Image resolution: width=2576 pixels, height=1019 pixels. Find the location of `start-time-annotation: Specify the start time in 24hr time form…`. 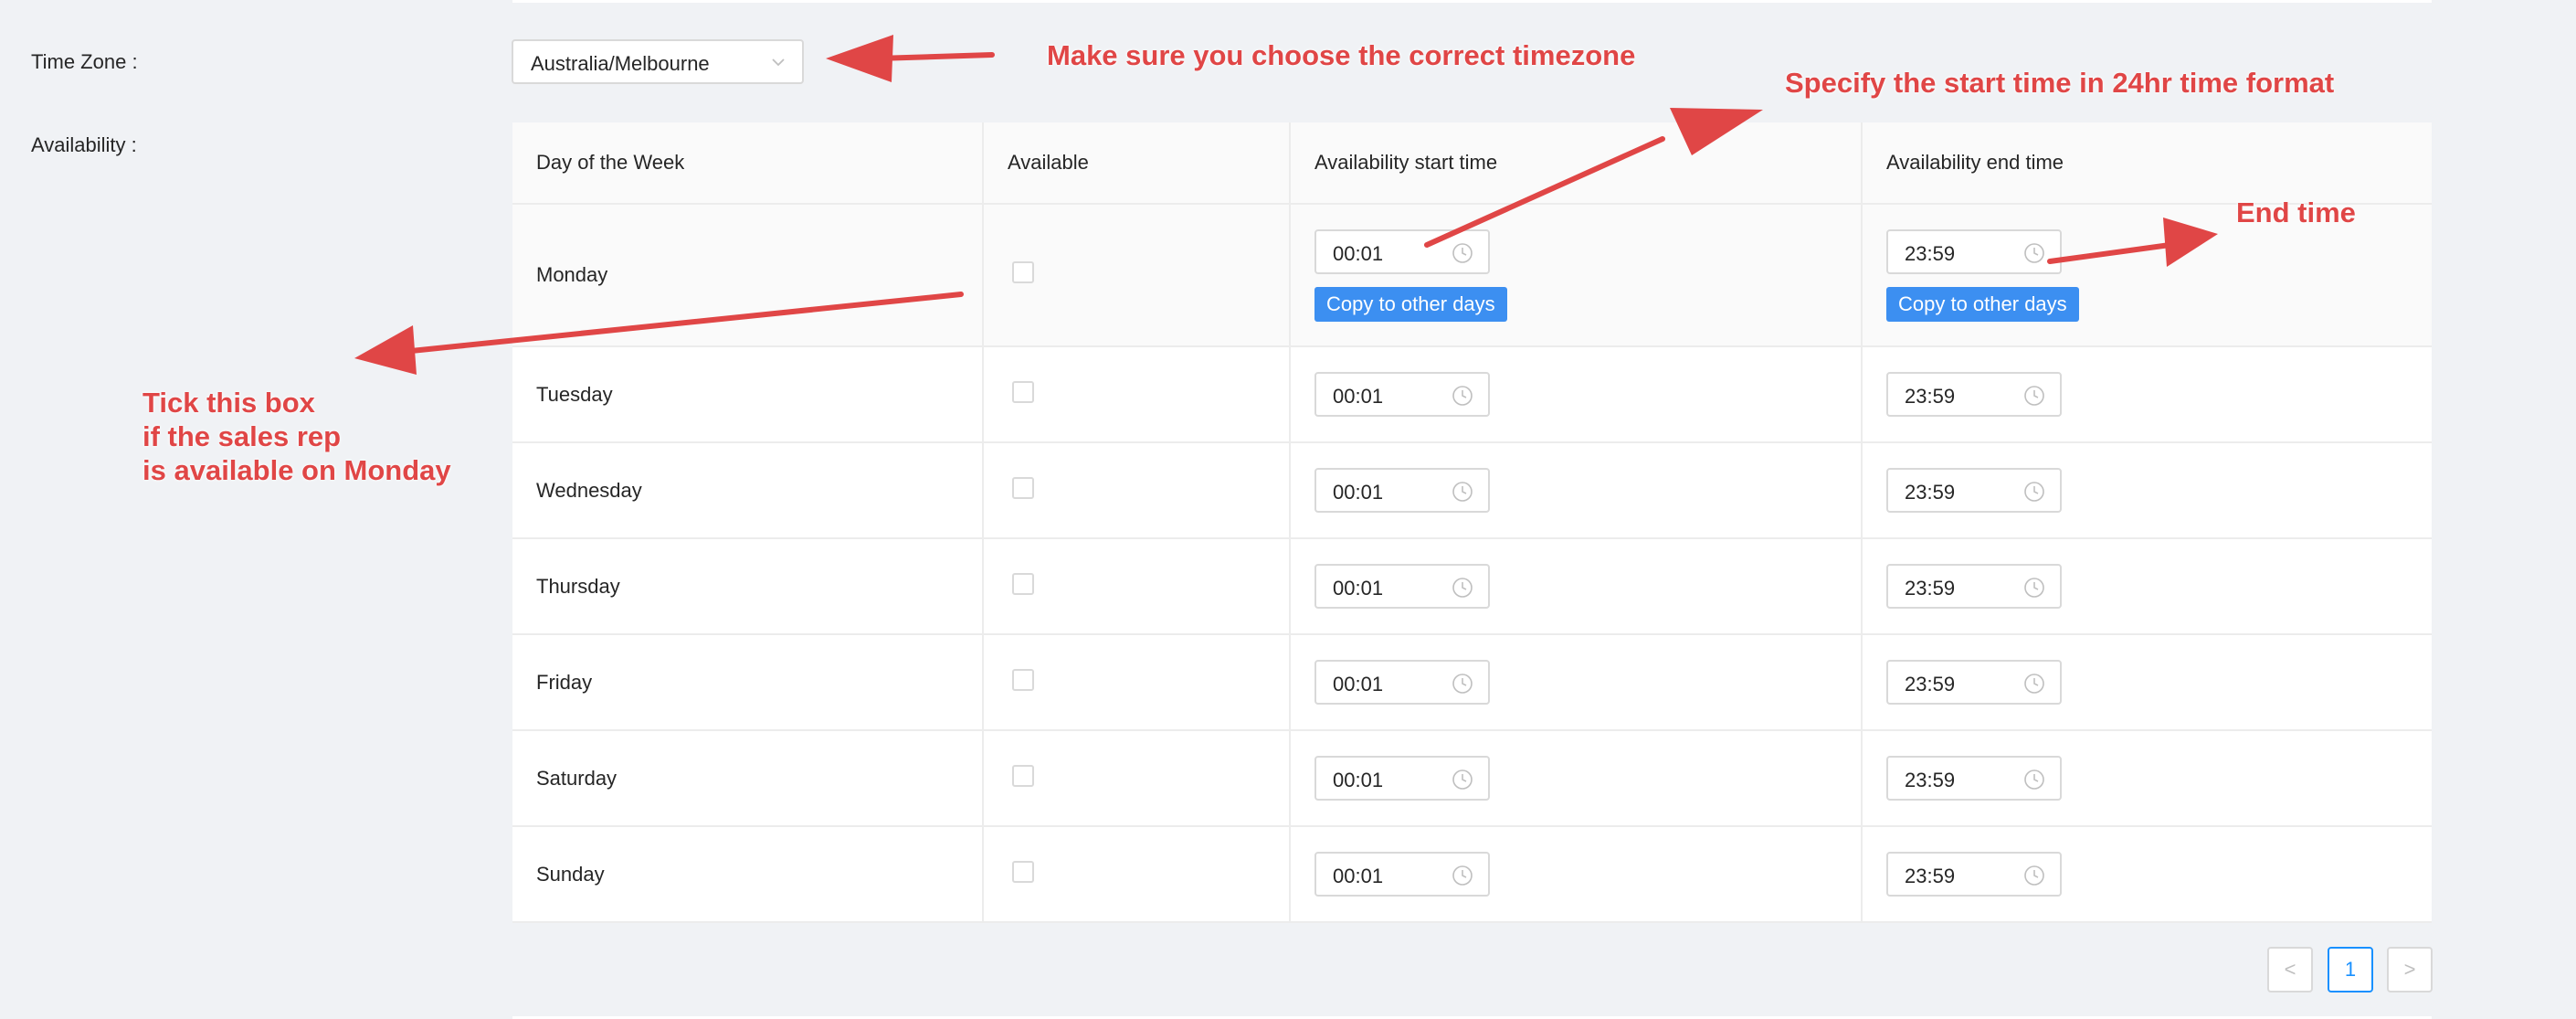

start-time-annotation: Specify the start time in 24hr time form… is located at coordinates (2060, 83).